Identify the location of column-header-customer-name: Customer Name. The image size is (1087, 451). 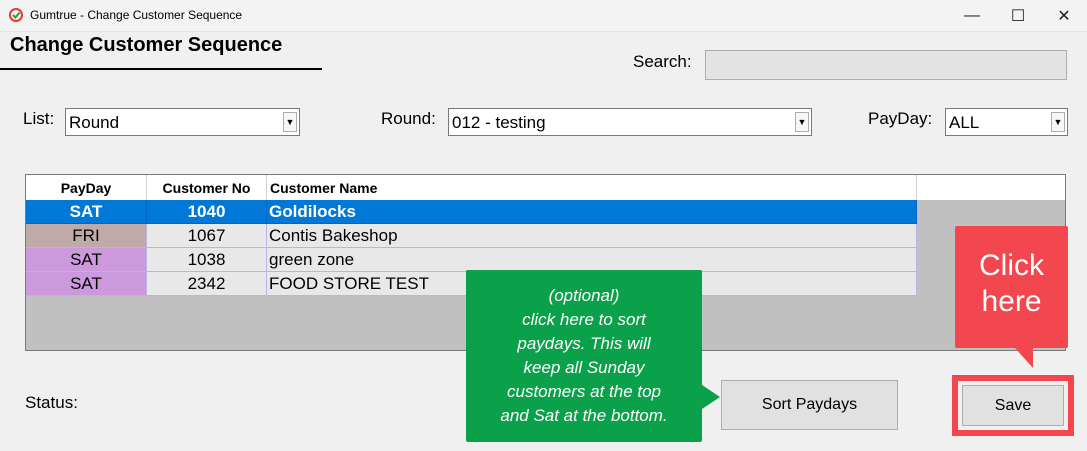
(592, 187).